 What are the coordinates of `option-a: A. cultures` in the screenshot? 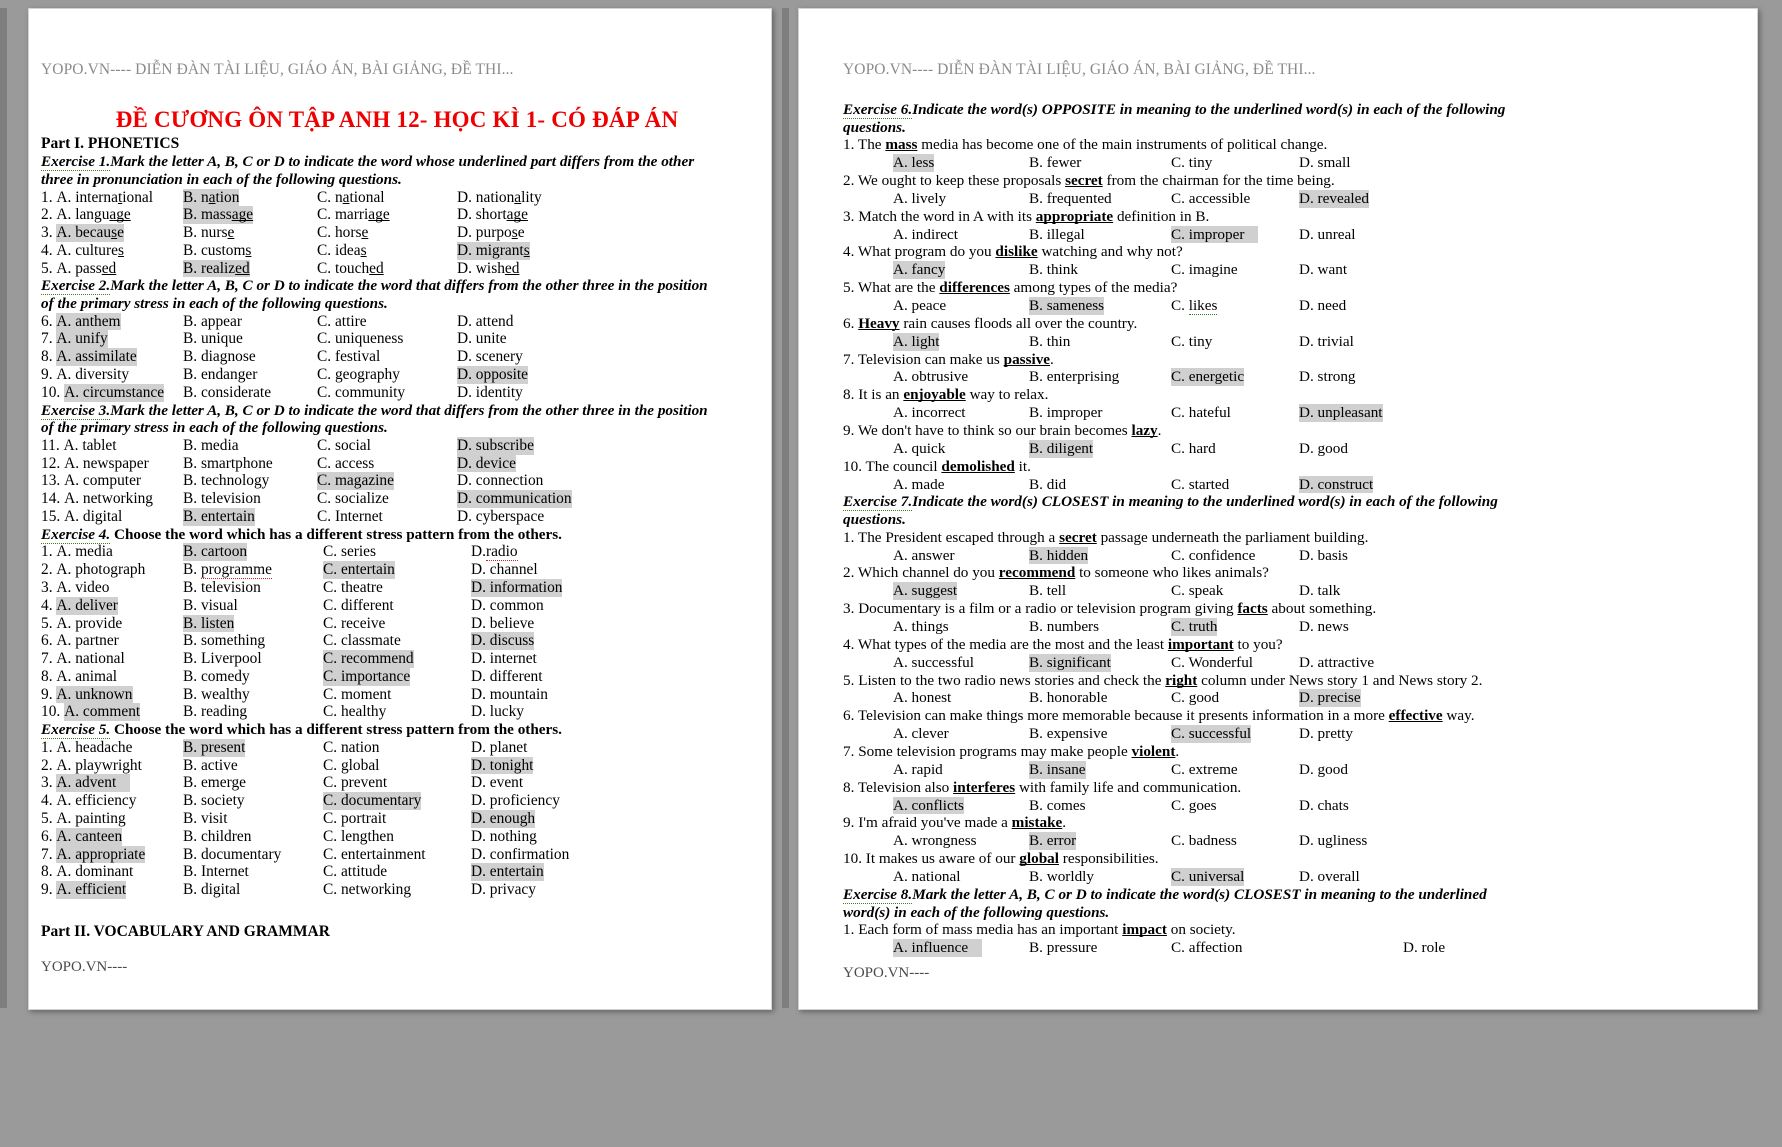 It's located at (90, 251).